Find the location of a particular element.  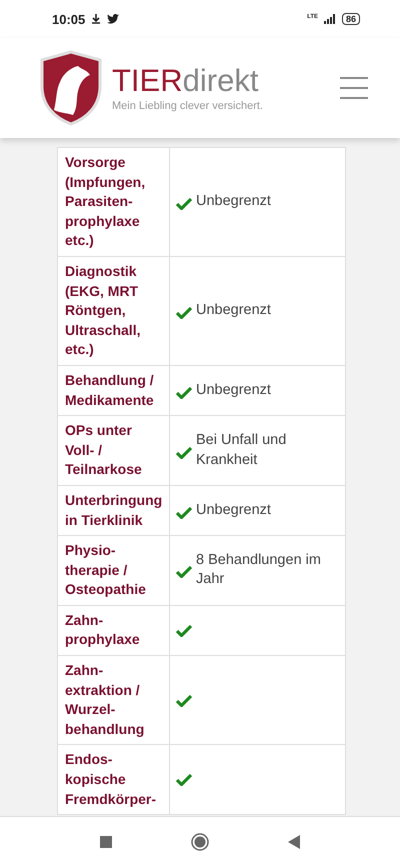

signal-icon is located at coordinates (330, 19).